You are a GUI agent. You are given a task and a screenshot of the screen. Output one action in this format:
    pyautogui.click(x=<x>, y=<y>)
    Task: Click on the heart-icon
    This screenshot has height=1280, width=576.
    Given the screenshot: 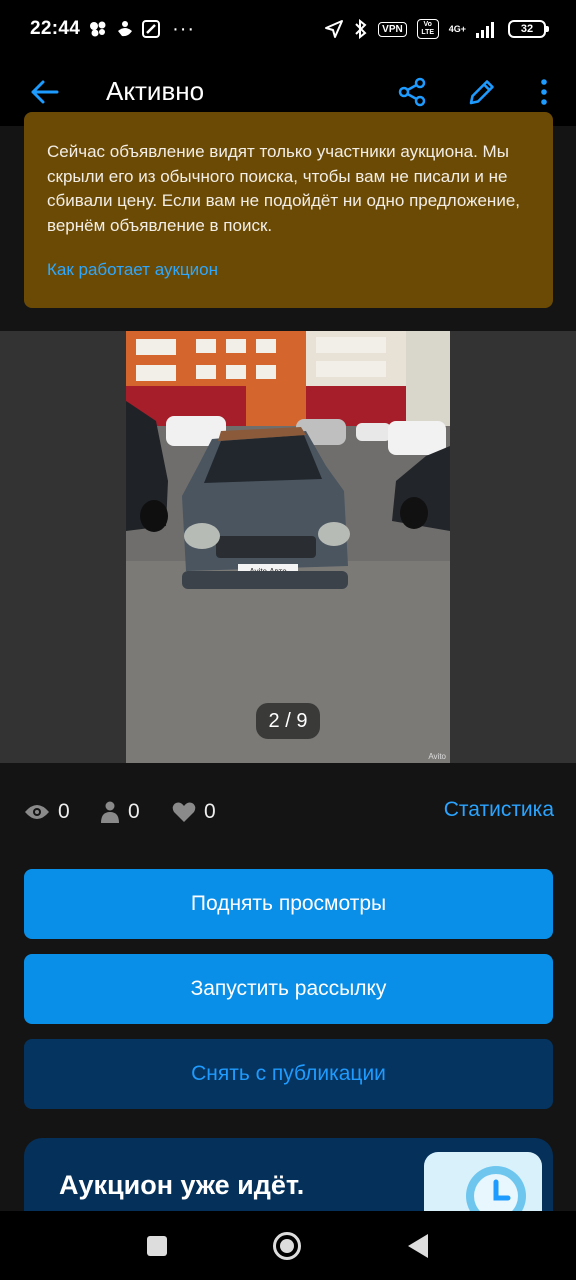 What is the action you would take?
    pyautogui.click(x=184, y=812)
    